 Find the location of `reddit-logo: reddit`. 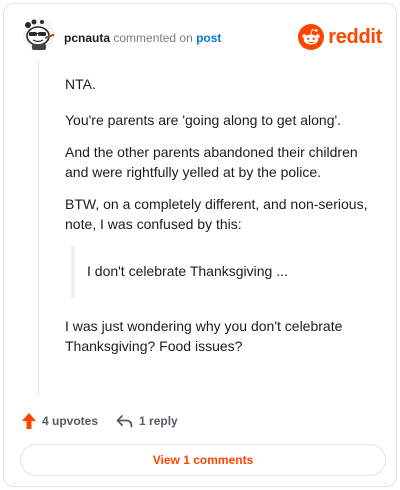

reddit-logo: reddit is located at coordinates (340, 37).